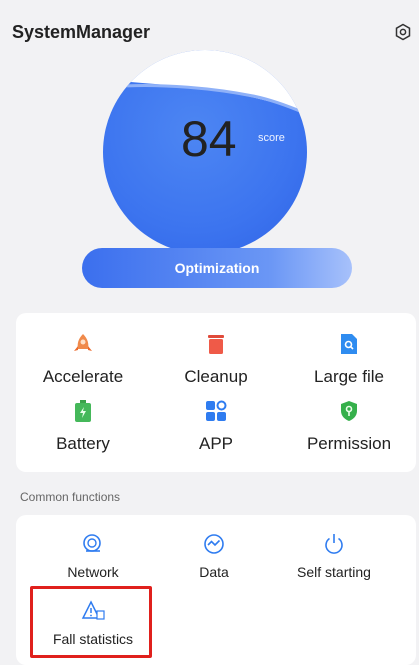  Describe the element at coordinates (93, 558) in the screenshot. I see `func-network: Network` at that location.